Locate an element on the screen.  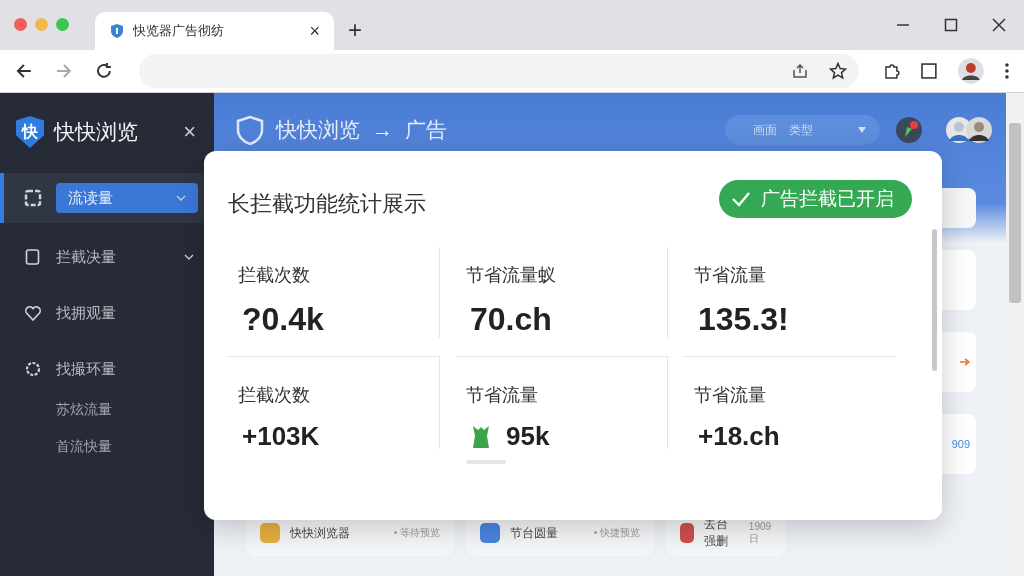
stat-value: 95k is located at coordinates (528, 436).